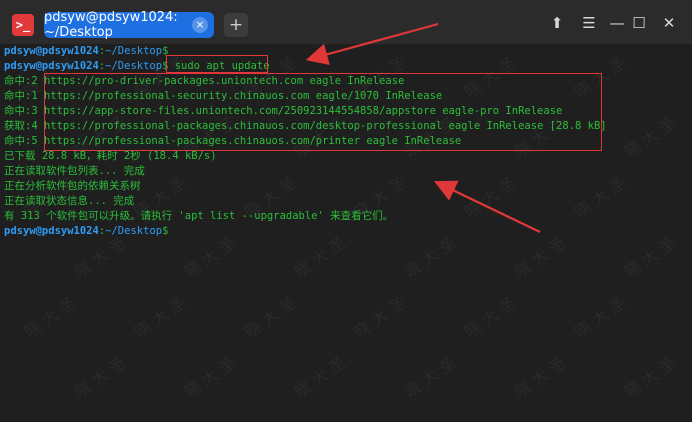 Image resolution: width=692 pixels, height=422 pixels. Describe the element at coordinates (487, 206) in the screenshot. I see `output-arrow` at that location.